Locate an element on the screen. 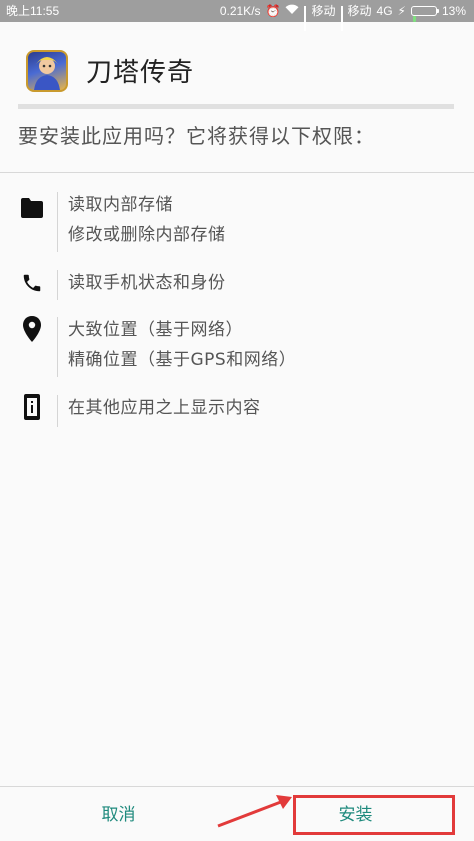  permission-item-location: 大致位置（基于网络） 精确位置（基于GPS和网络） is located at coordinates (237, 354).